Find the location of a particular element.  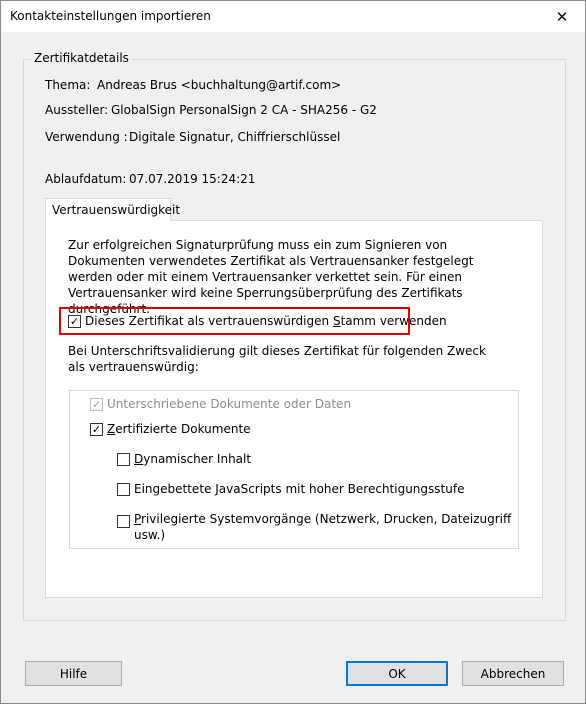

subject-value: Andreas Brus <buchhaltung@artif.com> is located at coordinates (219, 85).